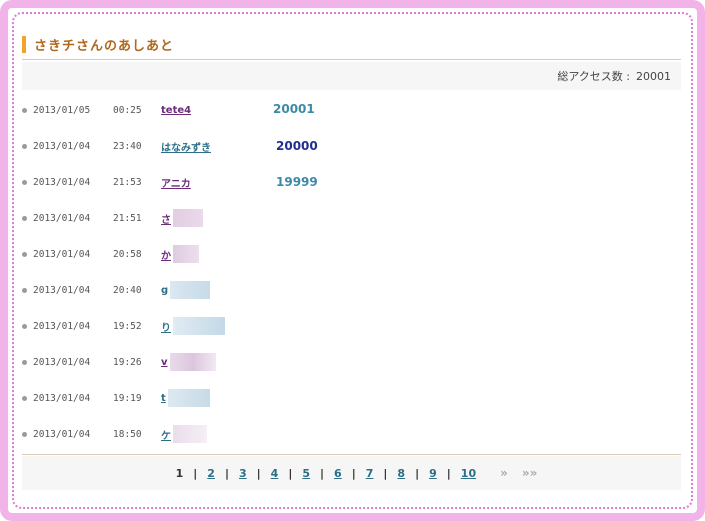 This screenshot has height=521, width=705. What do you see at coordinates (164, 362) in the screenshot?
I see `visitor-link: v` at bounding box center [164, 362].